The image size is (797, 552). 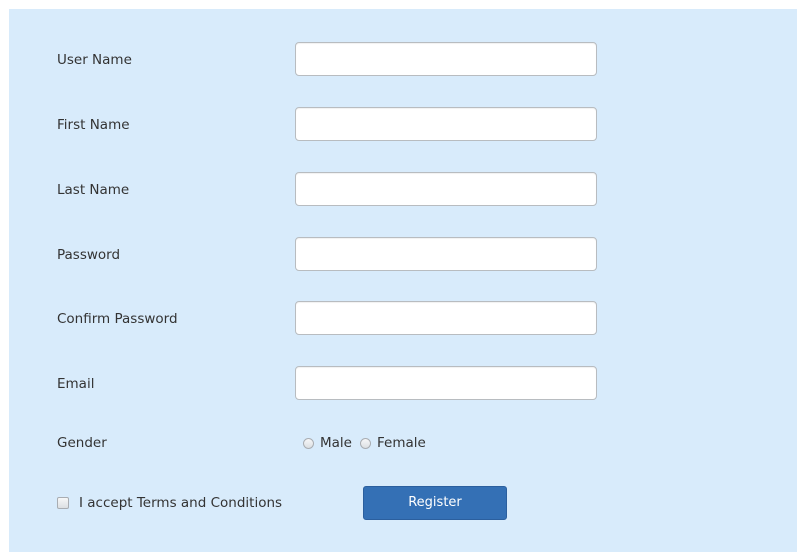 What do you see at coordinates (446, 59) in the screenshot?
I see `user-name-input` at bounding box center [446, 59].